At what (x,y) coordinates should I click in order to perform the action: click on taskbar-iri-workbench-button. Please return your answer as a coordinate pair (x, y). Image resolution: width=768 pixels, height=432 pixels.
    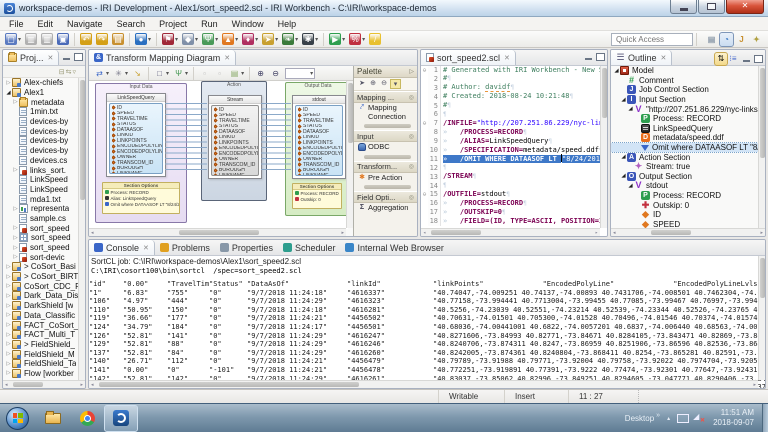
    Looking at the image, I should click on (121, 418).